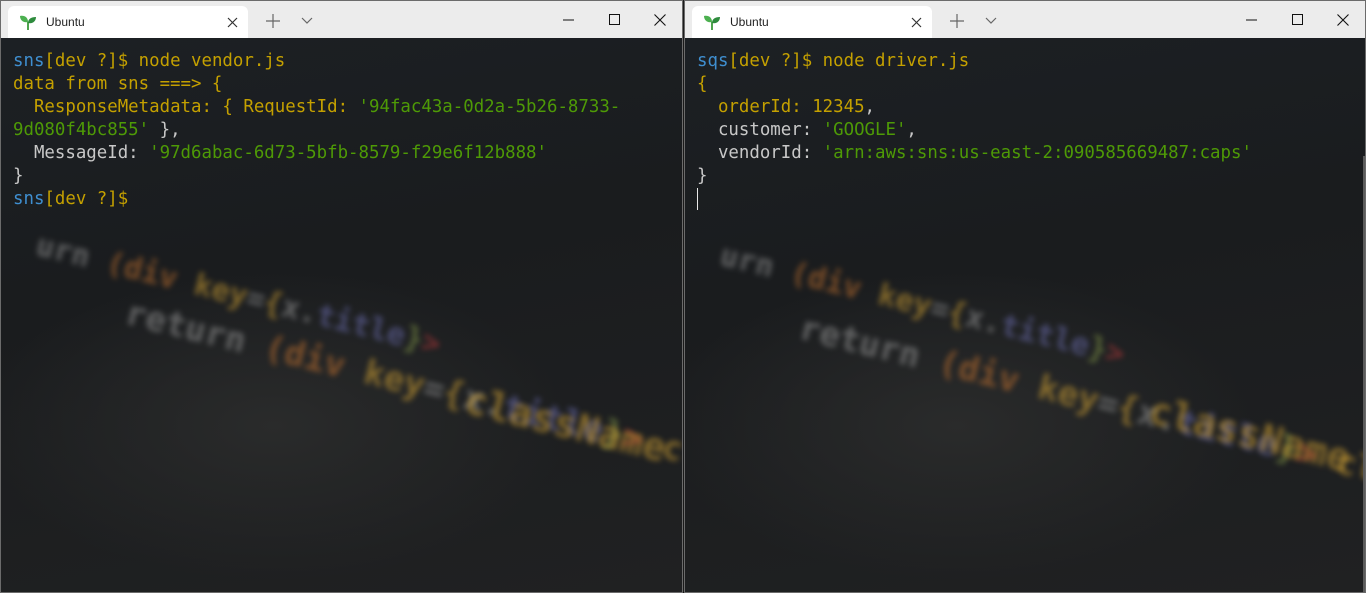 This screenshot has width=1366, height=593. What do you see at coordinates (81, 130) in the screenshot?
I see `request-id-value-cont: 9d080f4bc855'` at bounding box center [81, 130].